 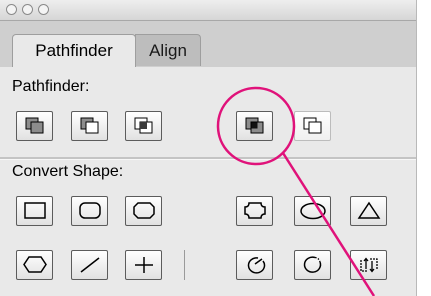 I want to click on line-icon, so click(x=89, y=265).